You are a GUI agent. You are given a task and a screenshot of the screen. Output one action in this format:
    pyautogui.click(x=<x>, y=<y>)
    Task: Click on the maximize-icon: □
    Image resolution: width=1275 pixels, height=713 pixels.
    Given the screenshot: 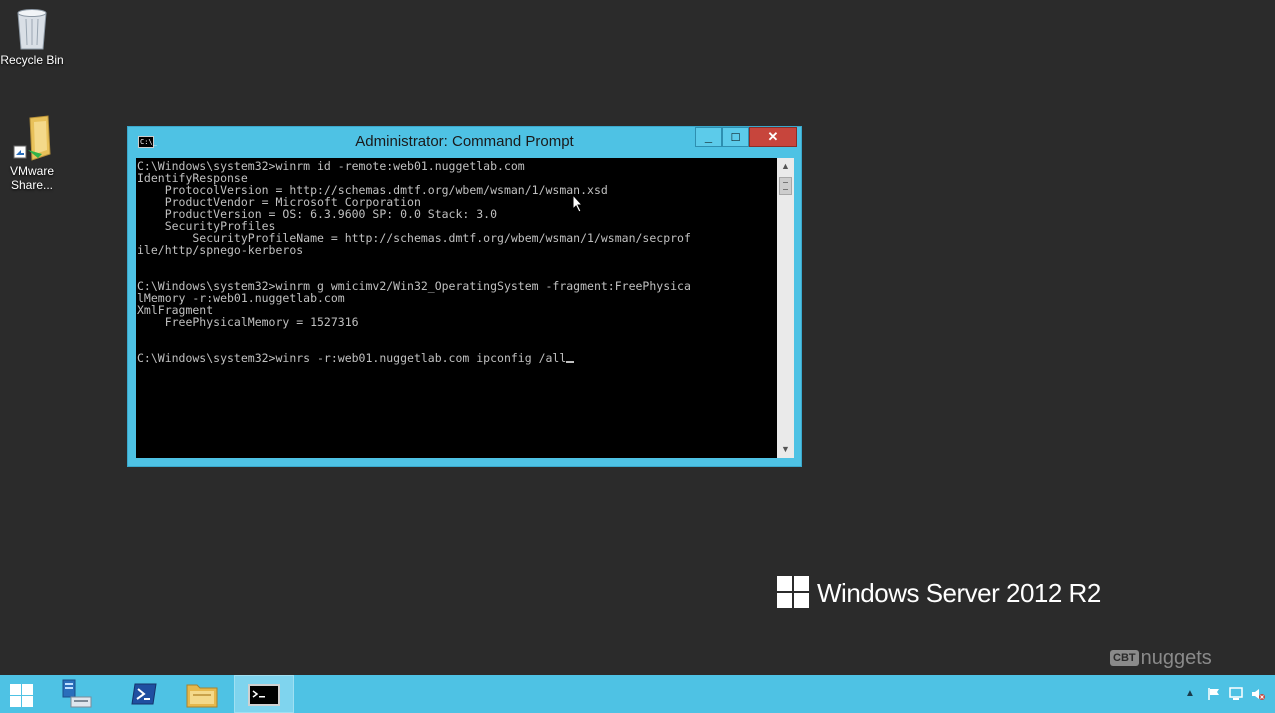 What is the action you would take?
    pyautogui.click(x=735, y=136)
    